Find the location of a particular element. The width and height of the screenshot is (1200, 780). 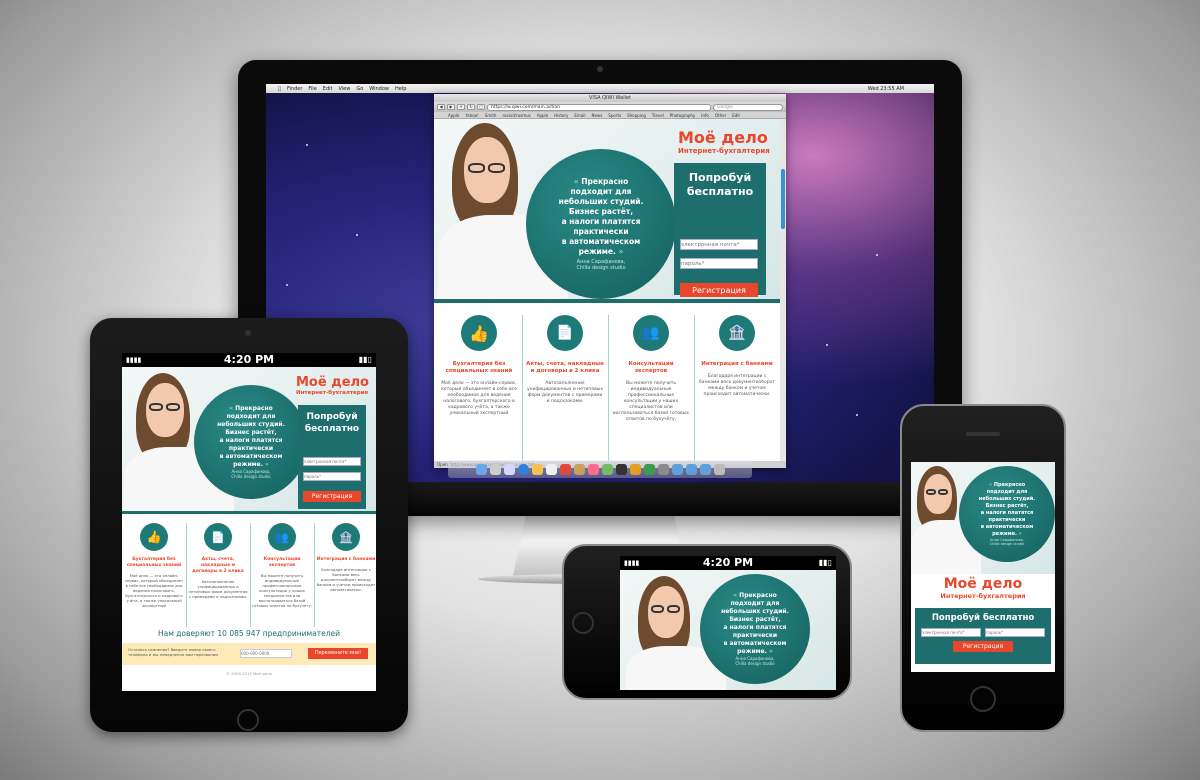

bookmark-item: Shopping is located at coordinates (636, 115).